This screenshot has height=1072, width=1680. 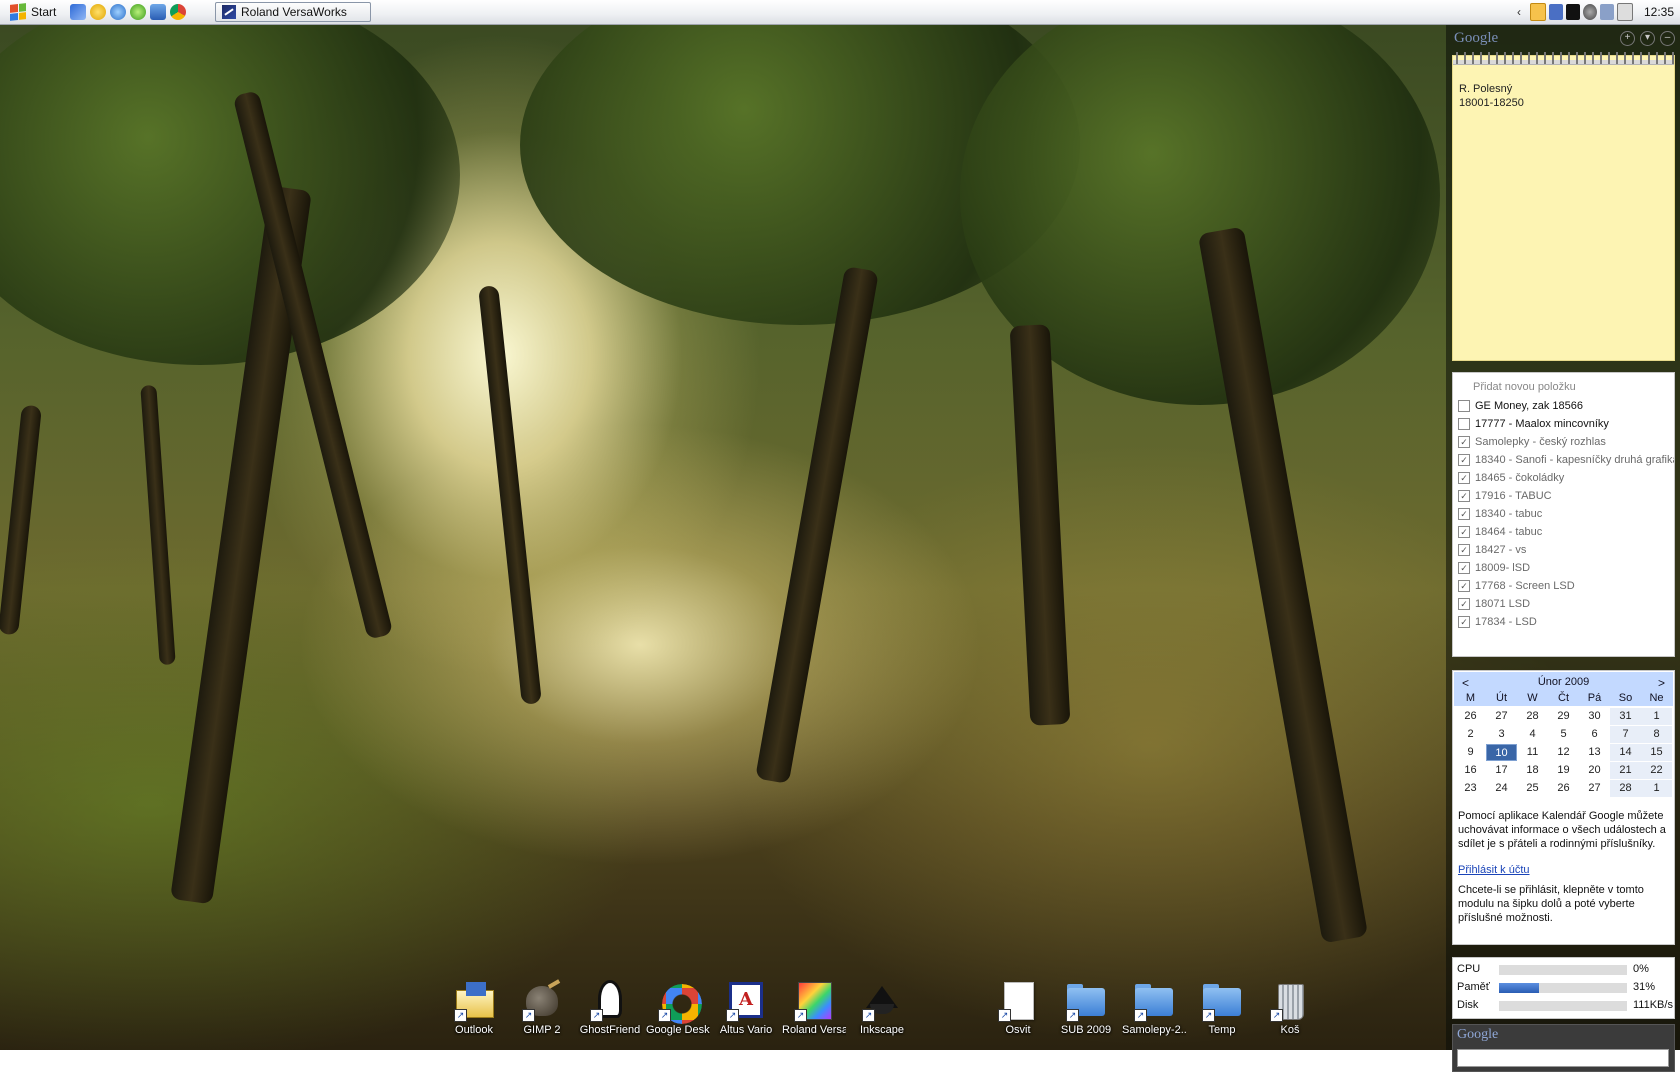 What do you see at coordinates (1563, 770) in the screenshot?
I see `calendar-day: 19` at bounding box center [1563, 770].